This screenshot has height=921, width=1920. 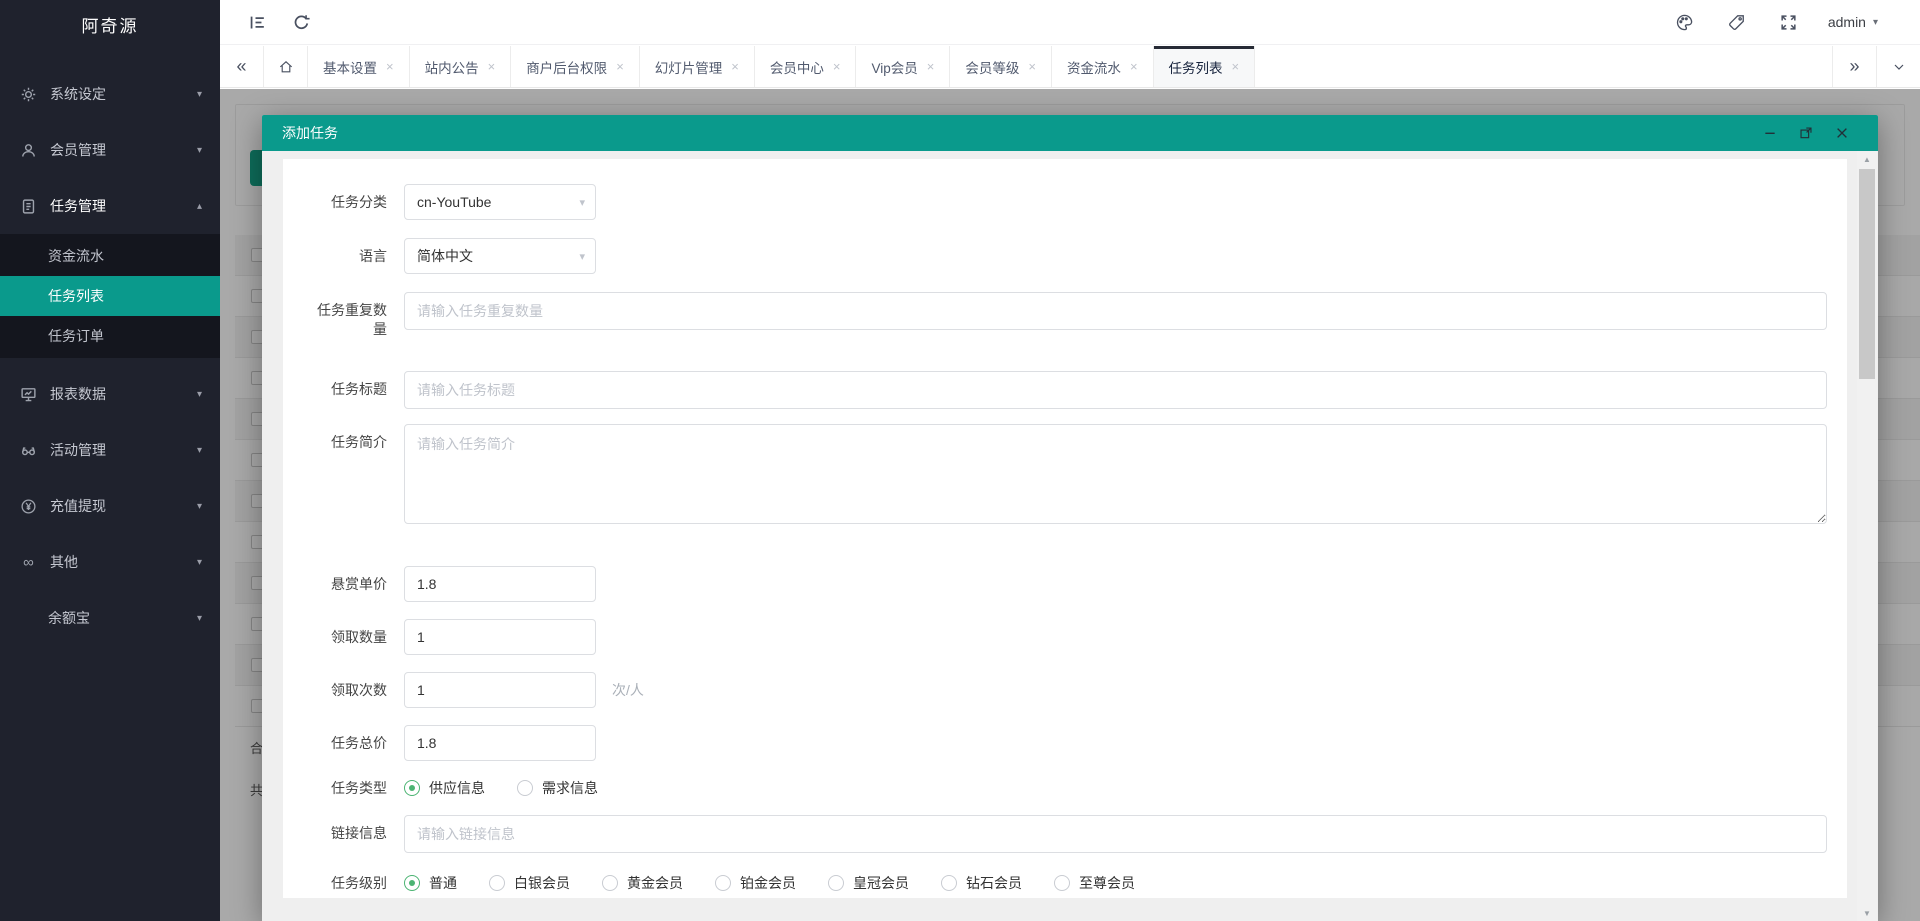 I want to click on theme-palette-icon, so click(x=1685, y=22).